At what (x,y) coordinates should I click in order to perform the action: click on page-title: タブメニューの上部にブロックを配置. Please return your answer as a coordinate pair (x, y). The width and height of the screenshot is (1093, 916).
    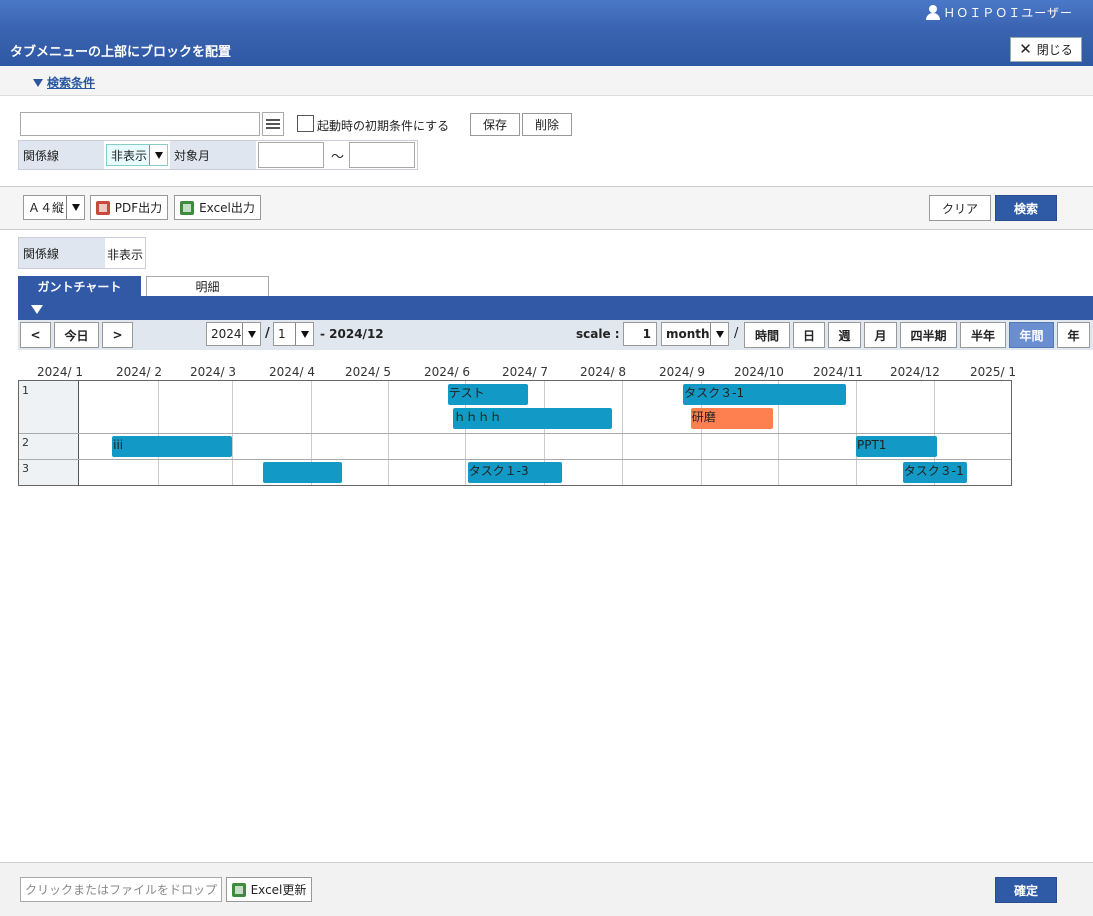
    Looking at the image, I should click on (121, 52).